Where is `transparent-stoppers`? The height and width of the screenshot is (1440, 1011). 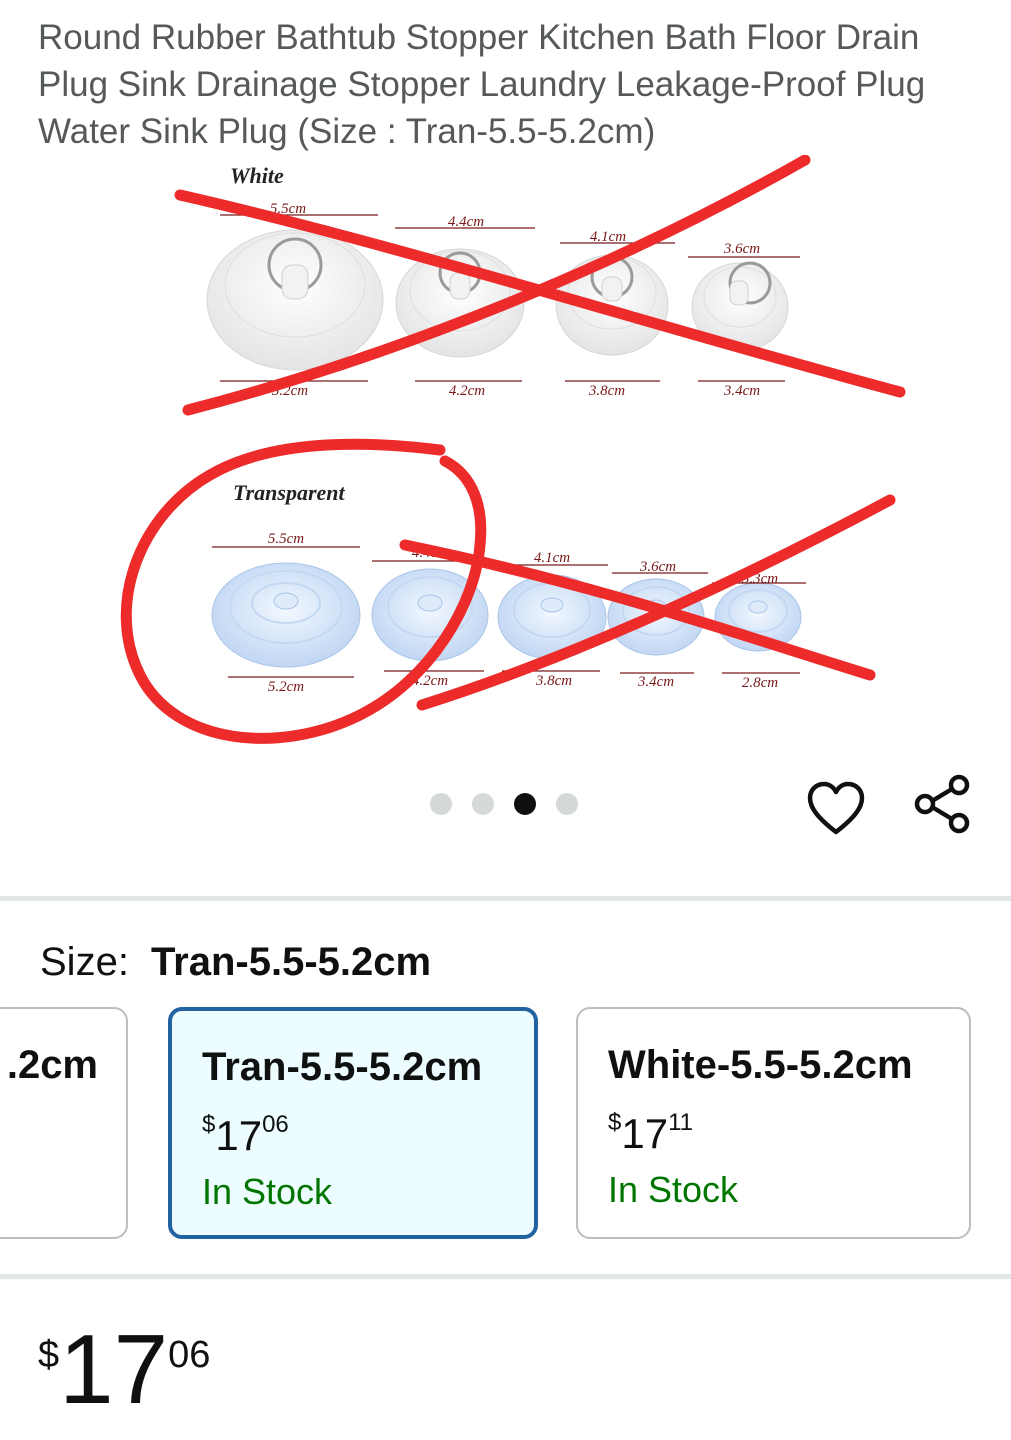
transparent-stoppers is located at coordinates (506, 615).